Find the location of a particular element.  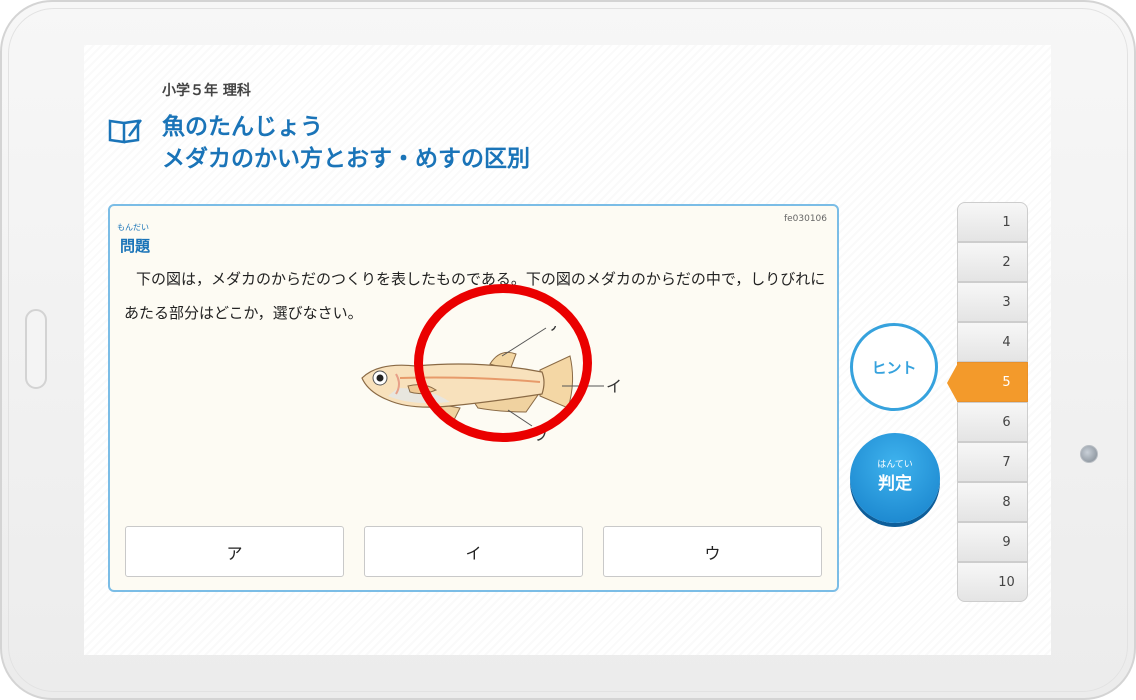

answer-highlight-circle is located at coordinates (503, 363).